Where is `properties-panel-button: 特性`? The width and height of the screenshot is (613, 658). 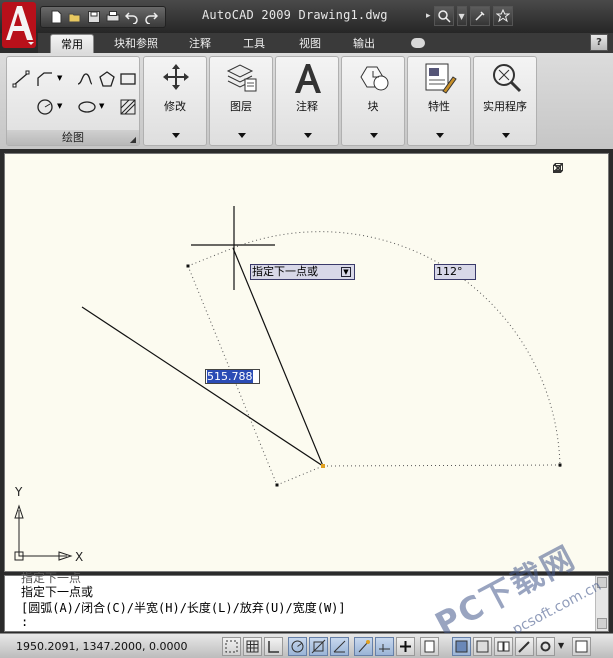 properties-panel-button: 特性 is located at coordinates (439, 101).